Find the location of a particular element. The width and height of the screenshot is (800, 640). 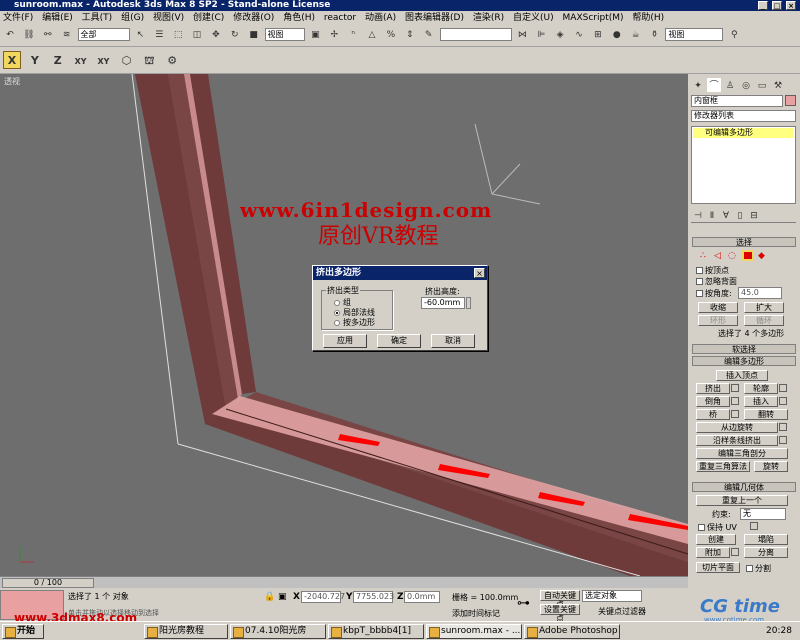

ring-button: 环形 is located at coordinates (718, 320).